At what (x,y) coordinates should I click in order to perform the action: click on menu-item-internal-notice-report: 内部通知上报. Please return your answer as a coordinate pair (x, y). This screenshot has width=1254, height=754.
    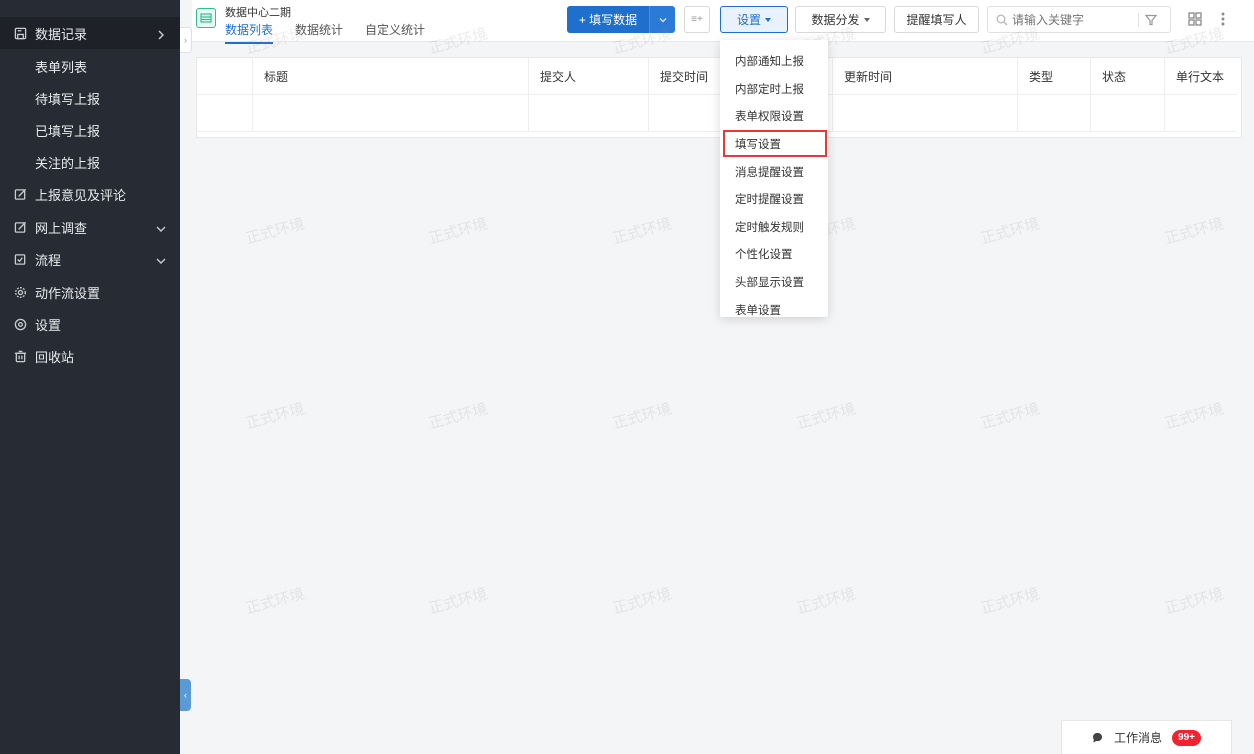
    Looking at the image, I should click on (774, 60).